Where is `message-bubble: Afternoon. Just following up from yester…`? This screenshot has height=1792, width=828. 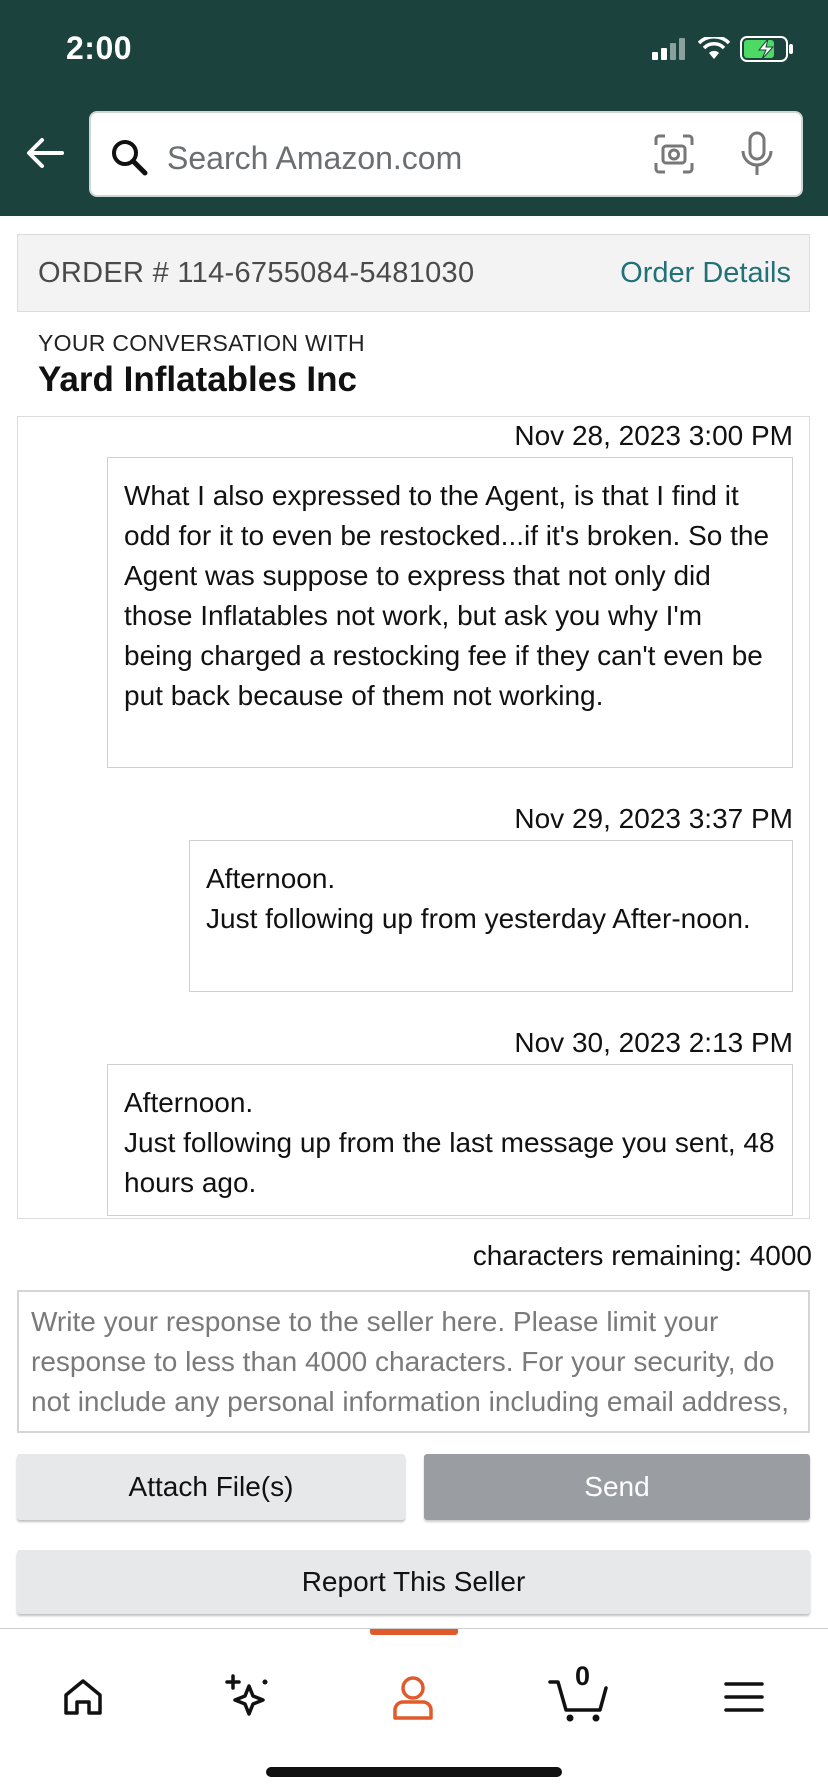
message-bubble: Afternoon. Just following up from yester… is located at coordinates (491, 916).